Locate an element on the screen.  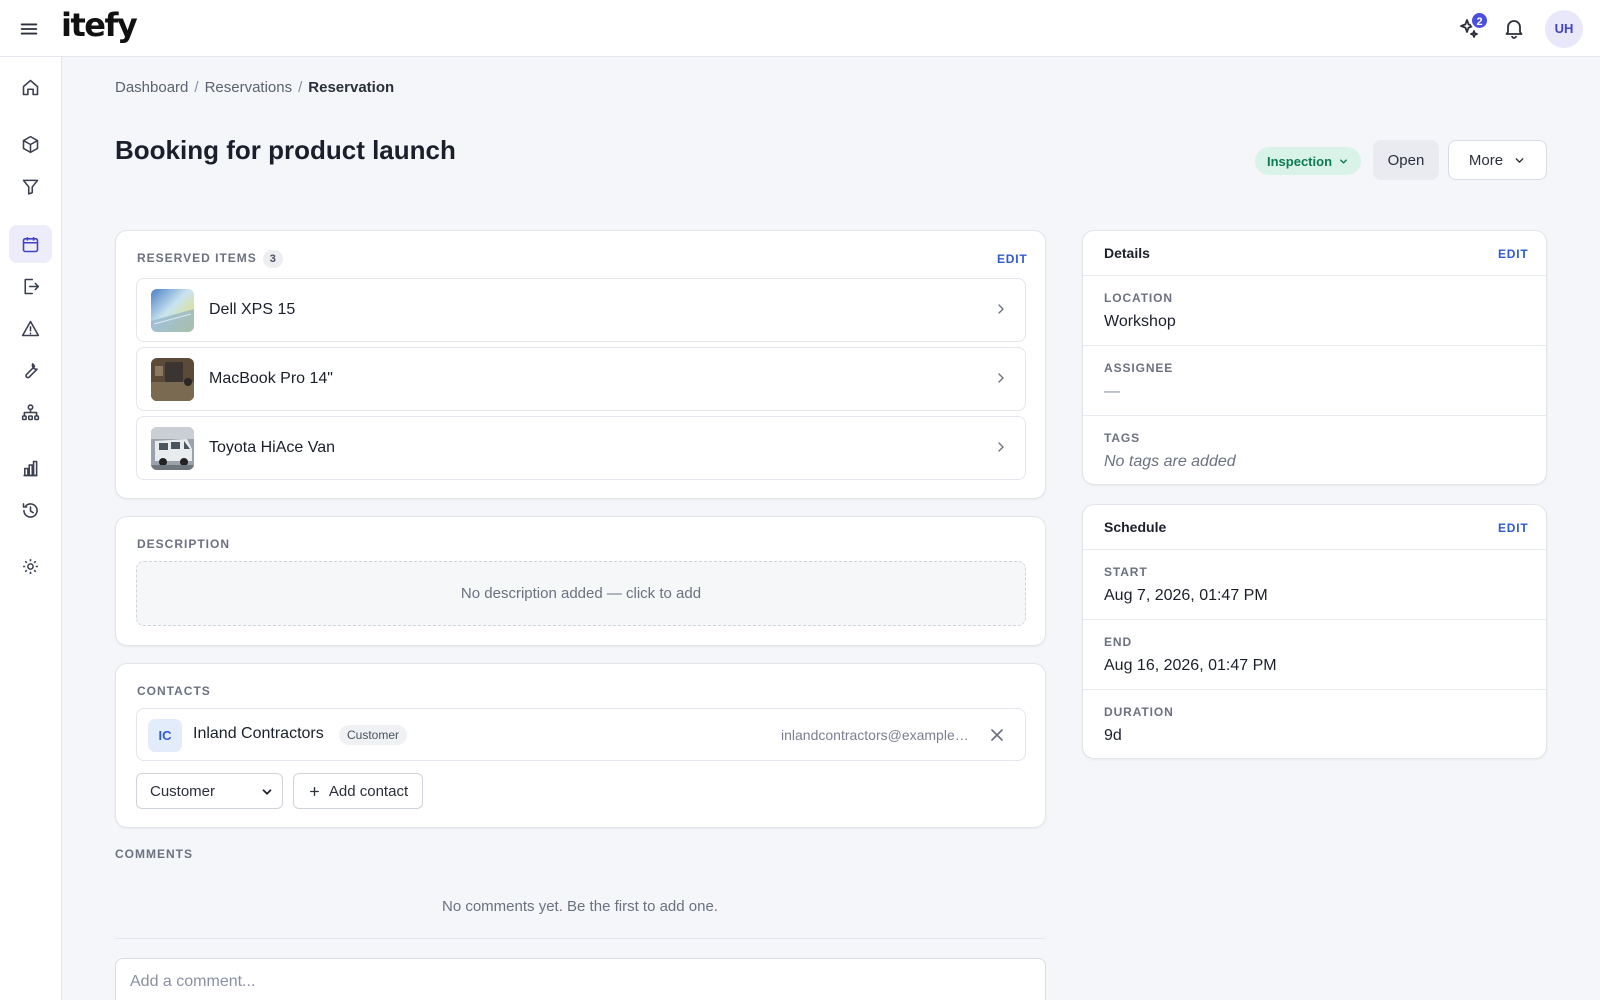
filter-icon is located at coordinates (30, 187).